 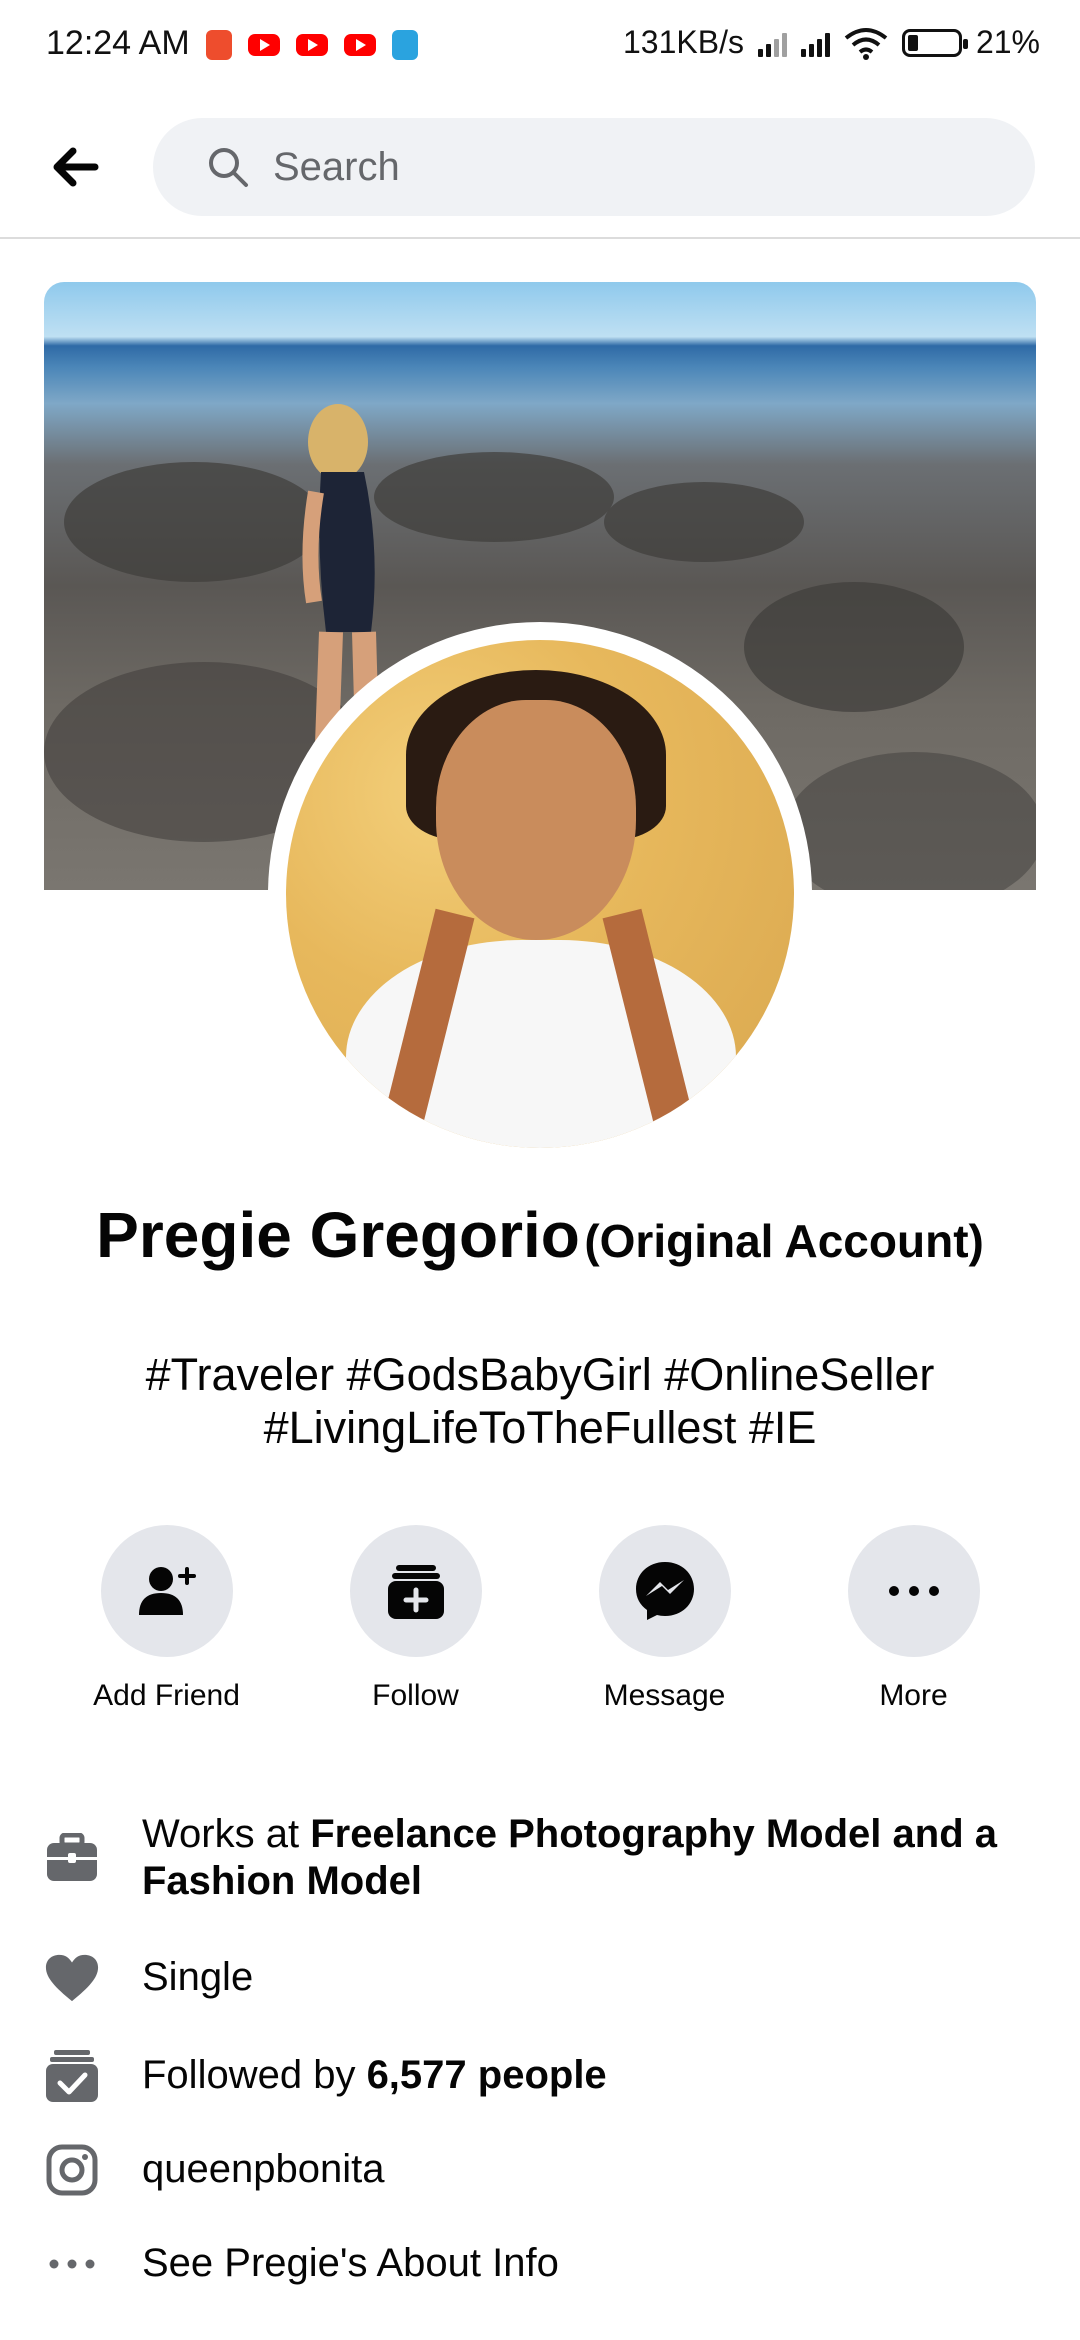 I want to click on follow-button: Follow, so click(x=415, y=1625).